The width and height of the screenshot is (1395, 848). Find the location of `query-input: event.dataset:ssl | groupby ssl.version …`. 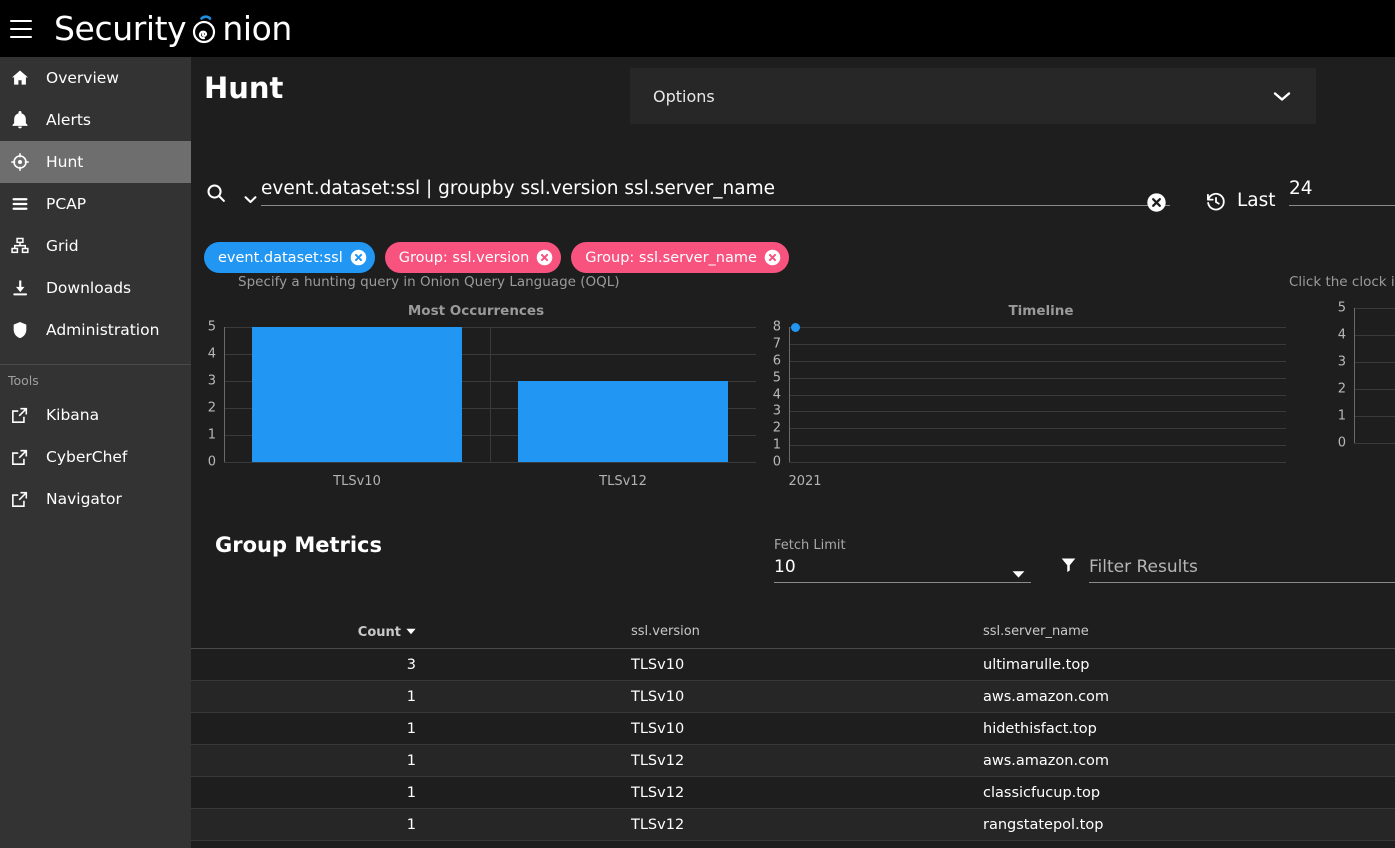

query-input: event.dataset:ssl | groupby ssl.version … is located at coordinates (715, 189).